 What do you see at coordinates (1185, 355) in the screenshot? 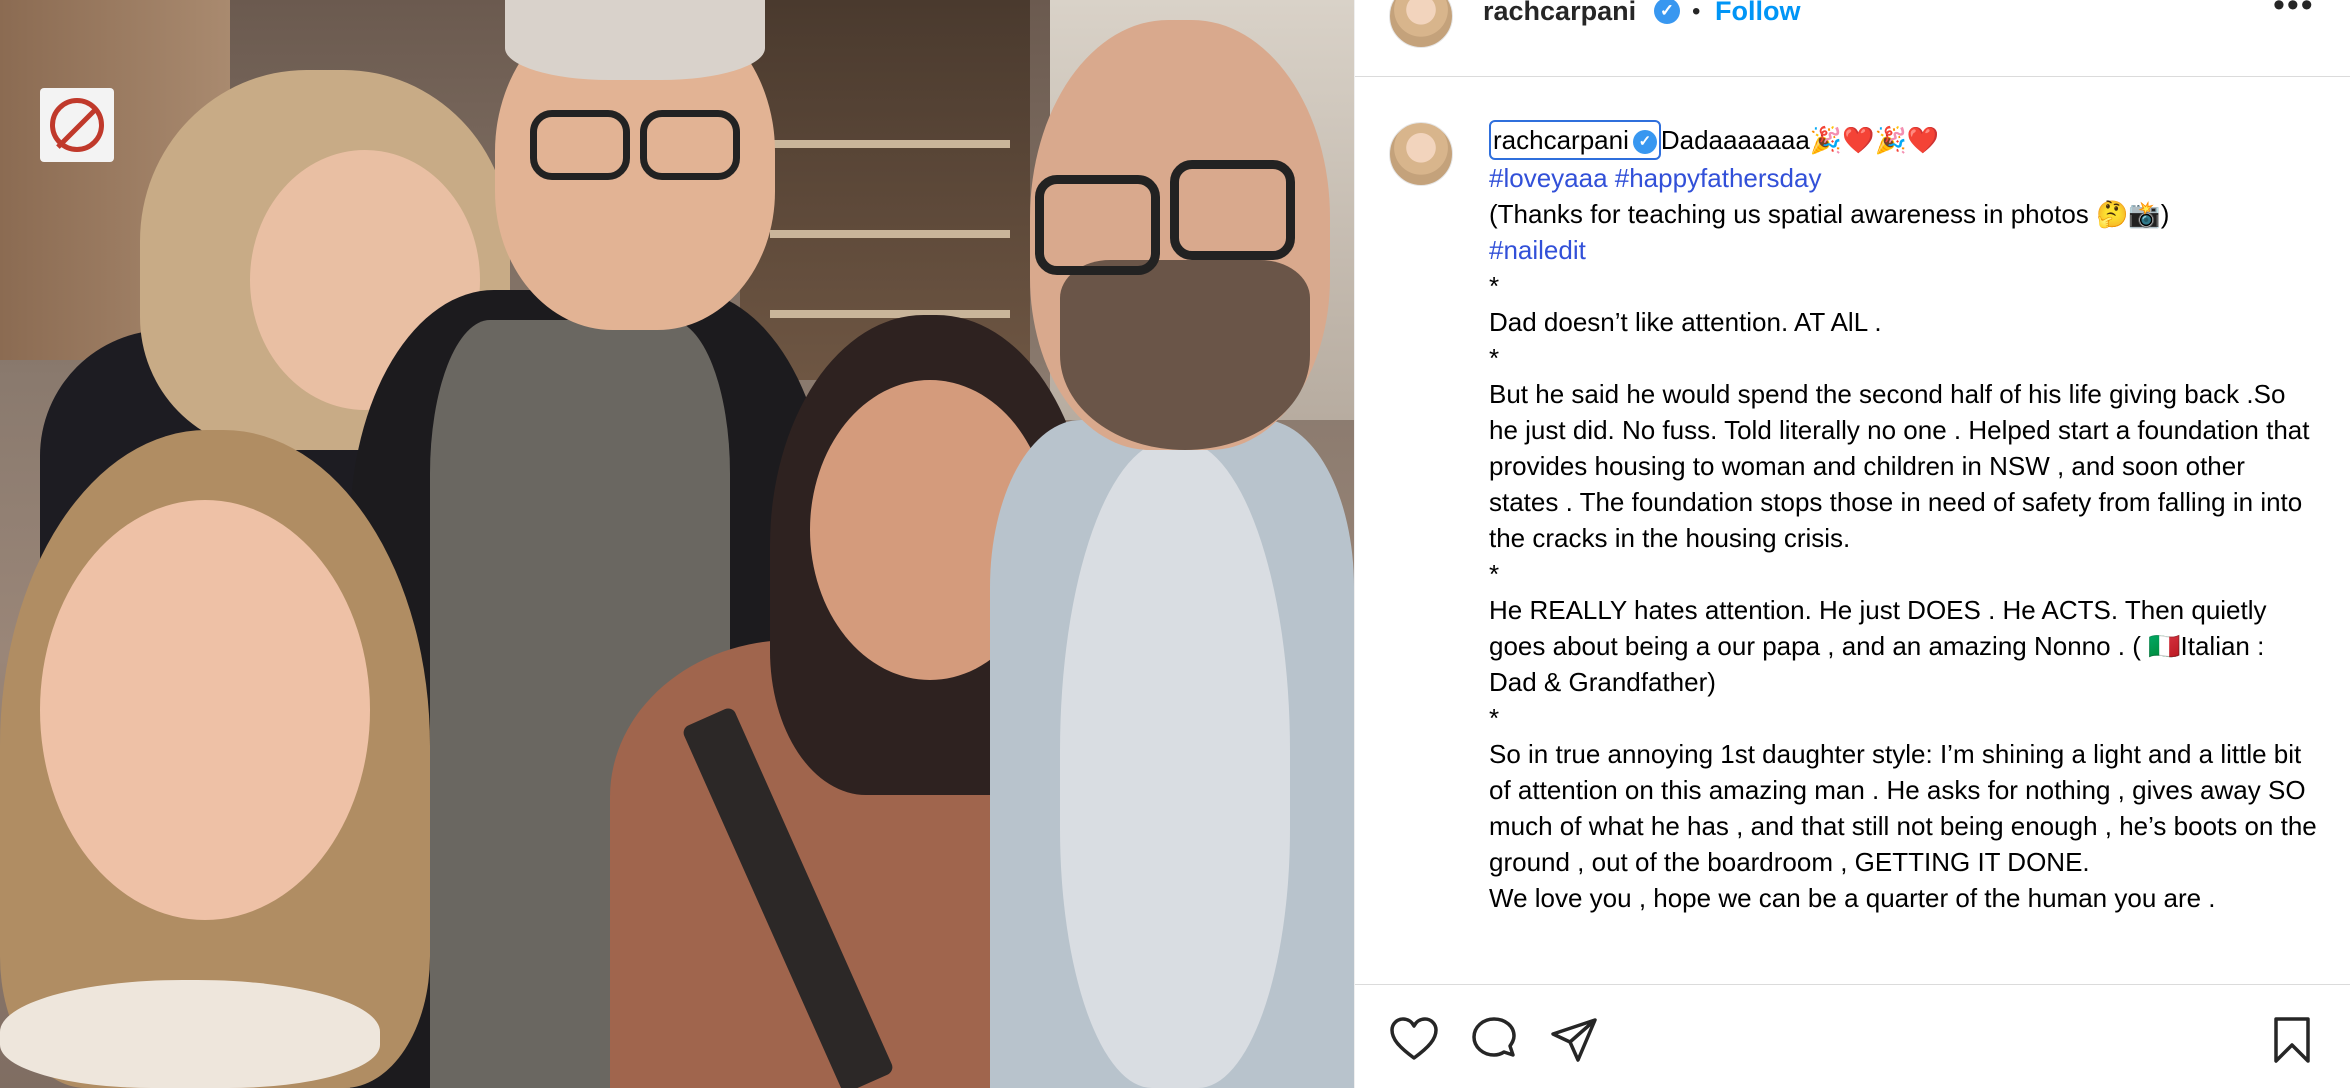
I see `person-man-right-beard` at bounding box center [1185, 355].